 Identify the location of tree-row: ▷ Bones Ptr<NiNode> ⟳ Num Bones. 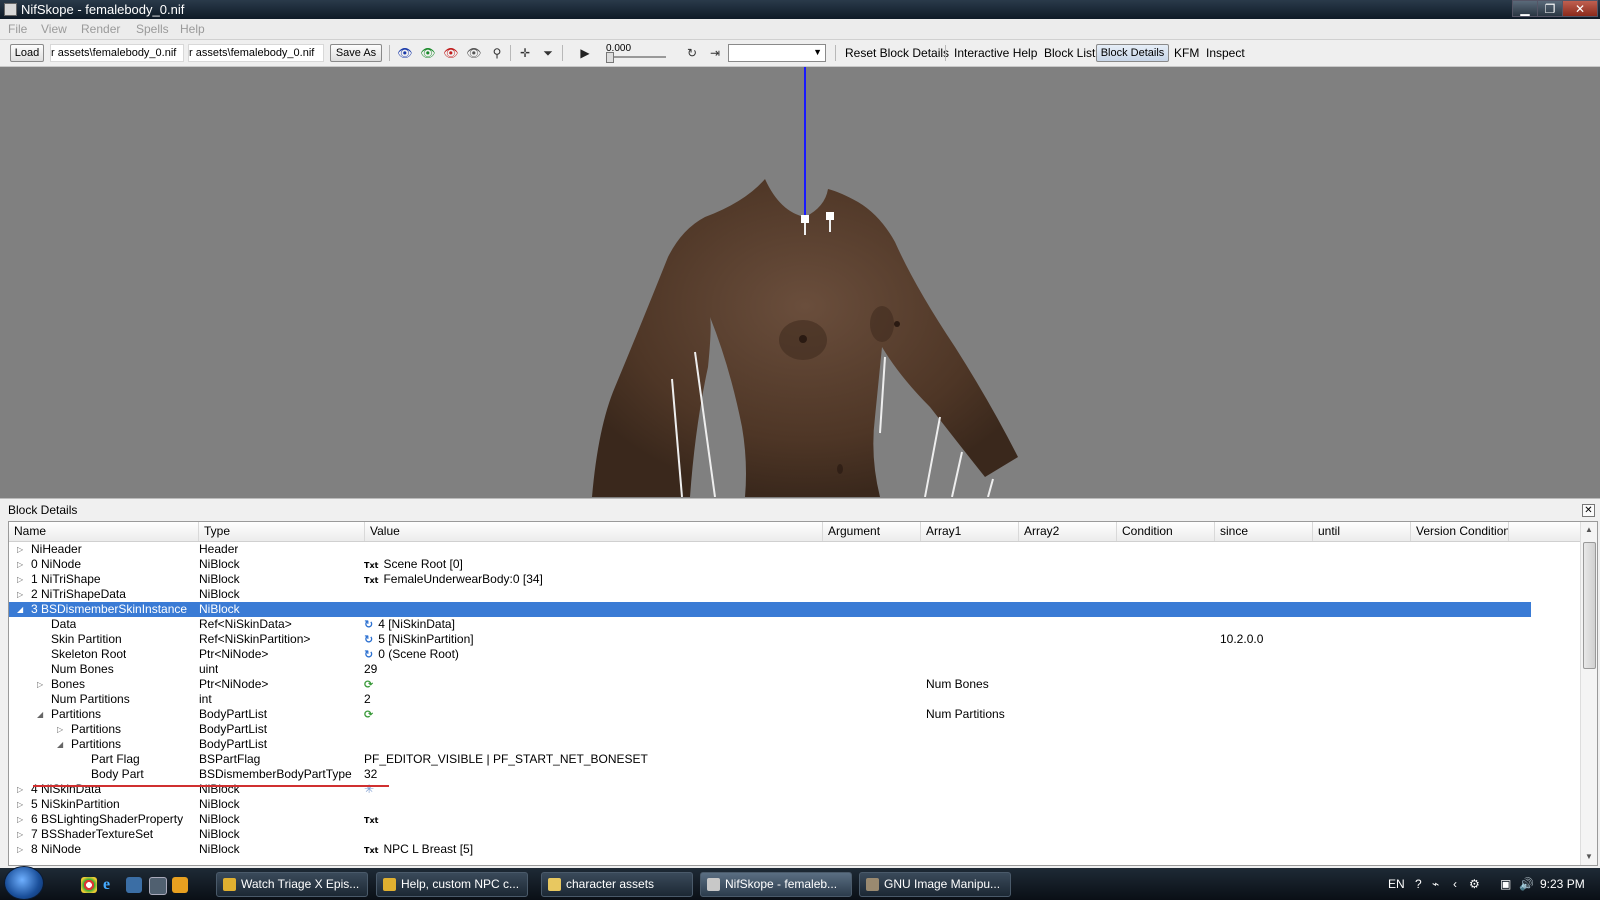
(770, 684).